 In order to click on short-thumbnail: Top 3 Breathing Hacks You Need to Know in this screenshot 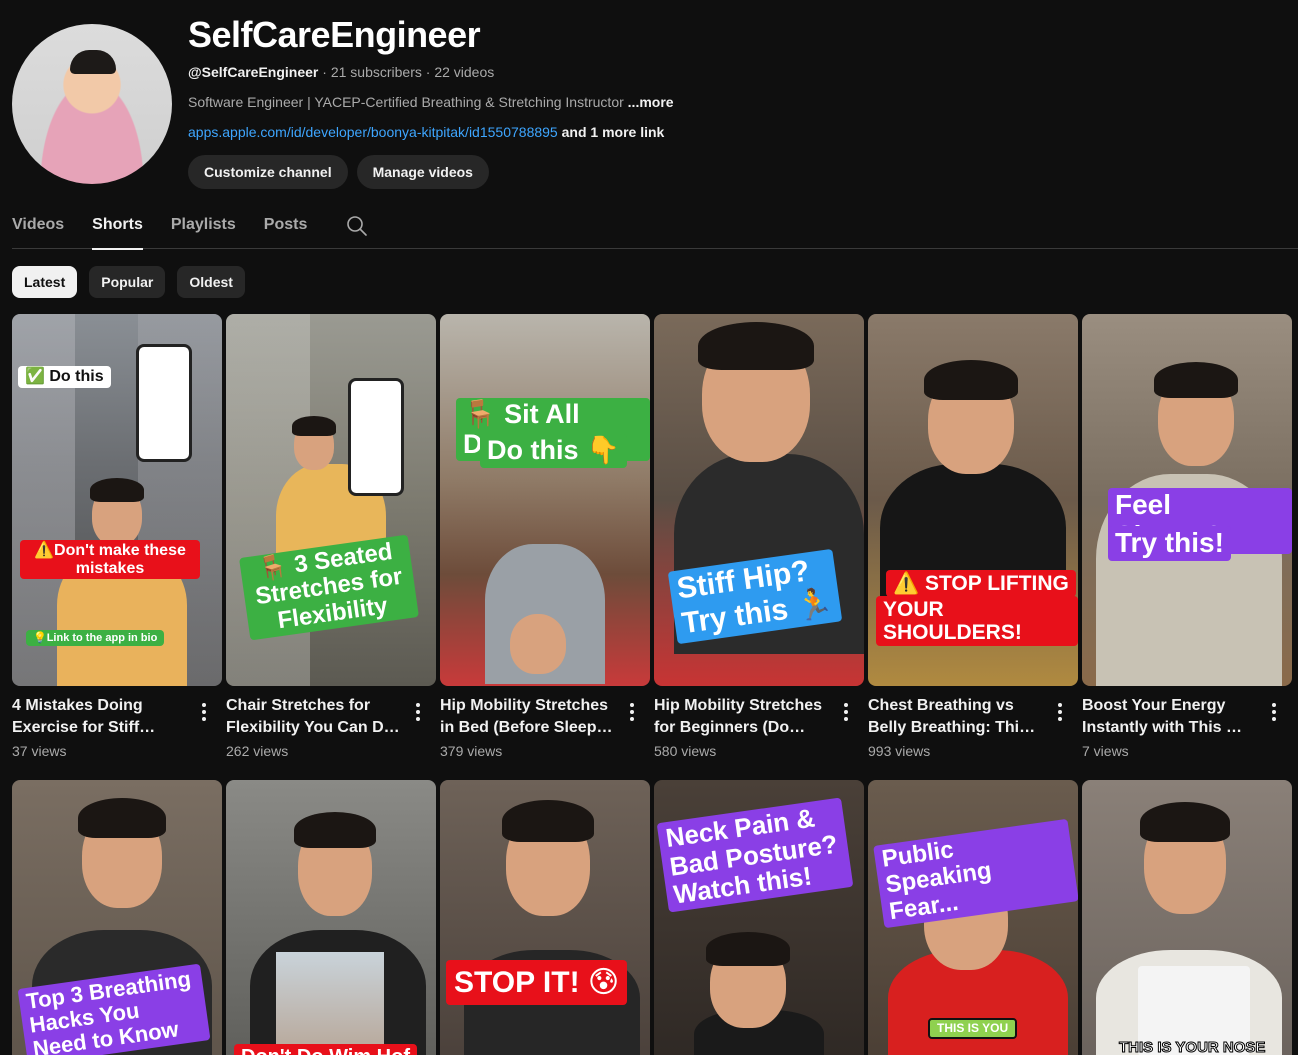, I will do `click(117, 917)`.